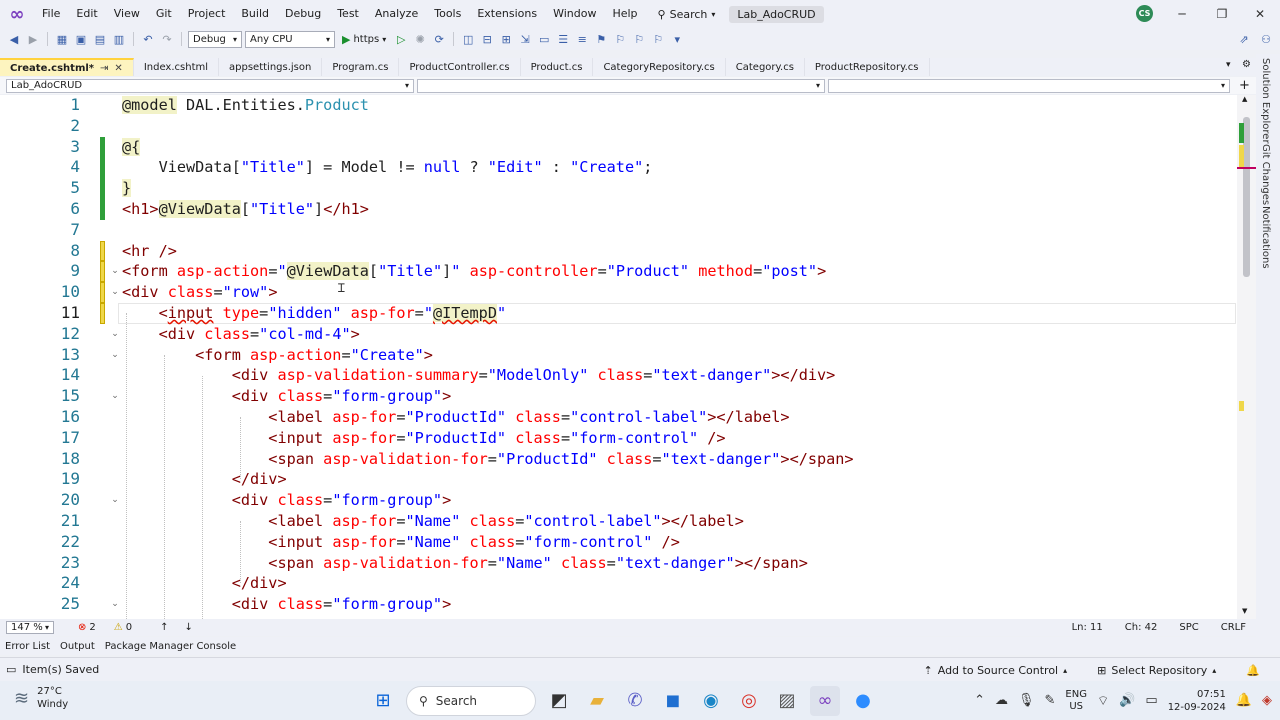  Describe the element at coordinates (1188, 627) in the screenshot. I see `whitespace-indicator: SPC` at that location.